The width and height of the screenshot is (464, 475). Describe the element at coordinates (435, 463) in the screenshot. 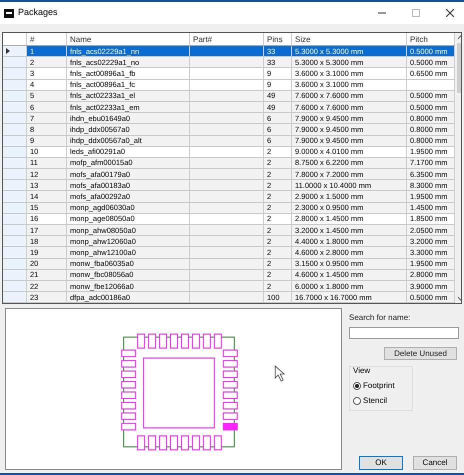

I see `dialog-button: Cancel` at that location.